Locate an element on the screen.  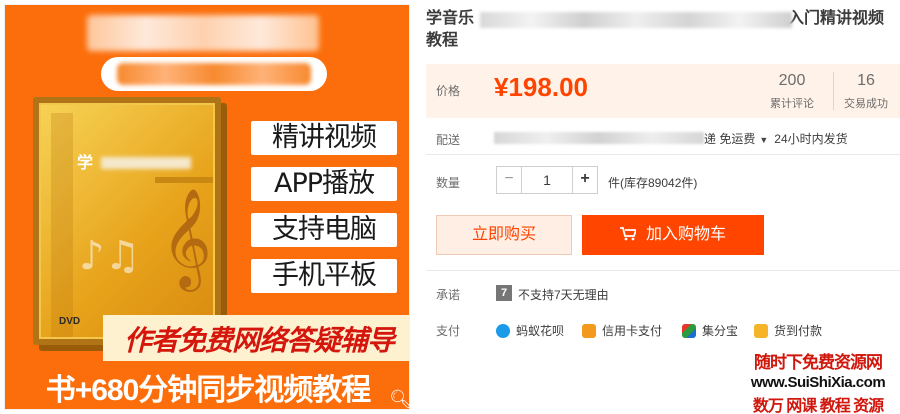
decrease-button: − is located at coordinates (509, 180).